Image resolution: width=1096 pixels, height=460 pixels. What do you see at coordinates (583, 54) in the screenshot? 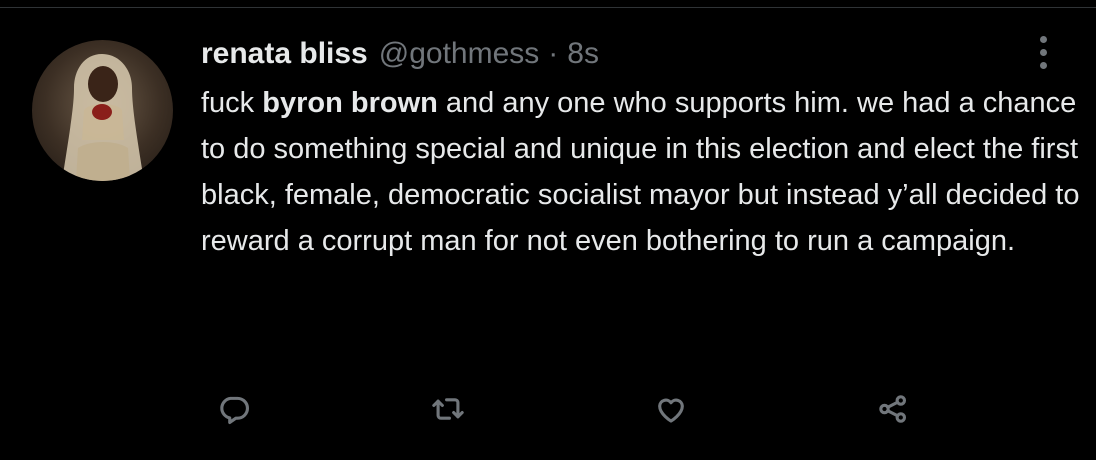
I see `timestamp: 8s` at bounding box center [583, 54].